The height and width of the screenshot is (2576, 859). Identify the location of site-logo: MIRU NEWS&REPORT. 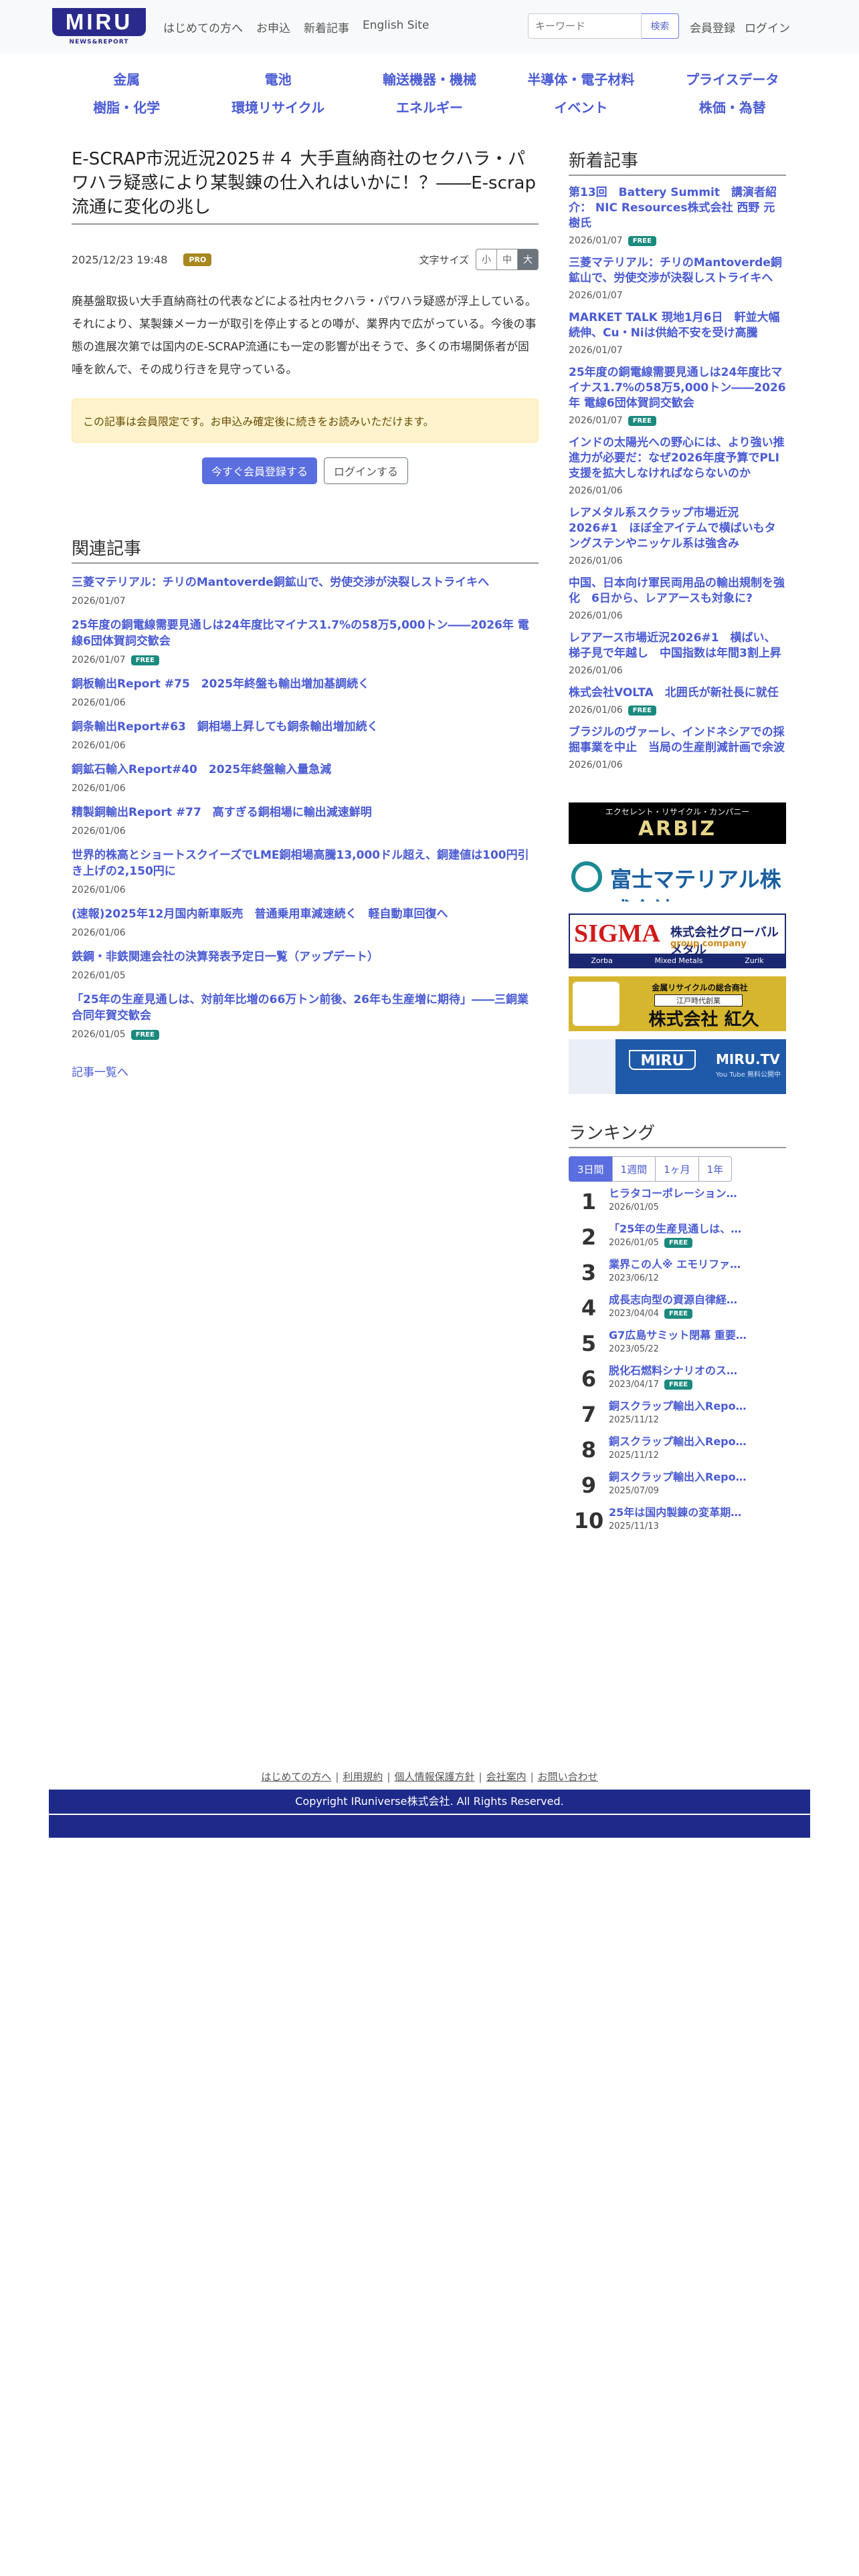
(99, 27).